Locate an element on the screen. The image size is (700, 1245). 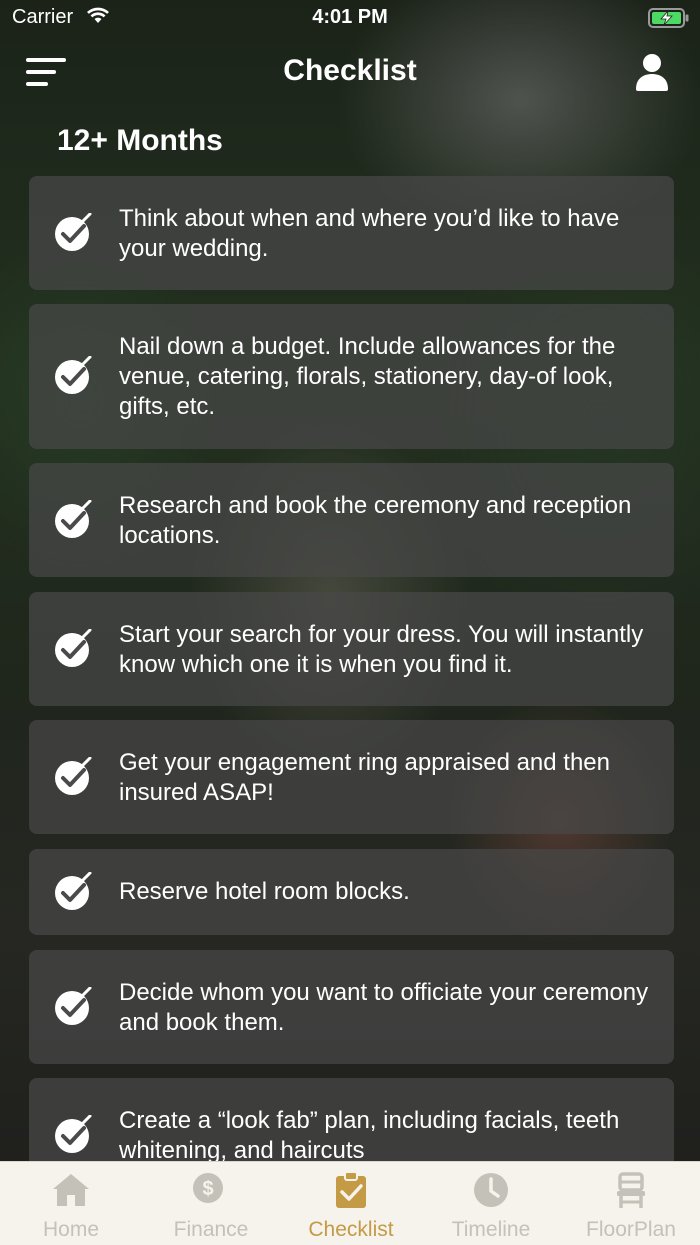
checklist-item-text: Reserve hotel room blocks. is located at coordinates (264, 891).